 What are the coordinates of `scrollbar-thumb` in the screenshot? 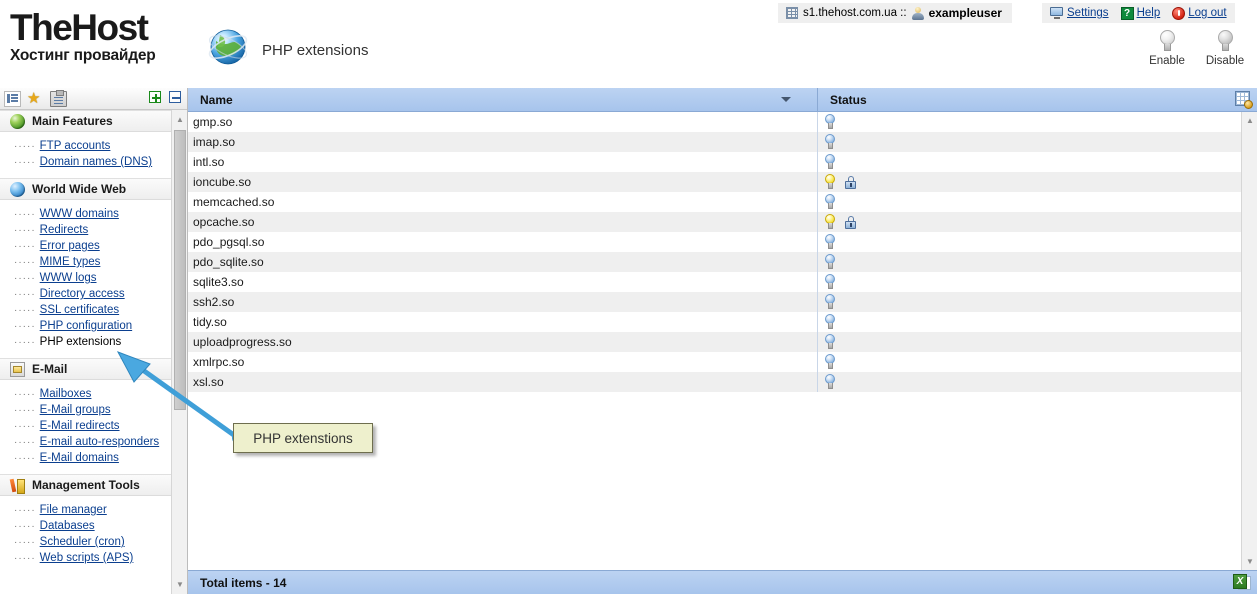 It's located at (180, 270).